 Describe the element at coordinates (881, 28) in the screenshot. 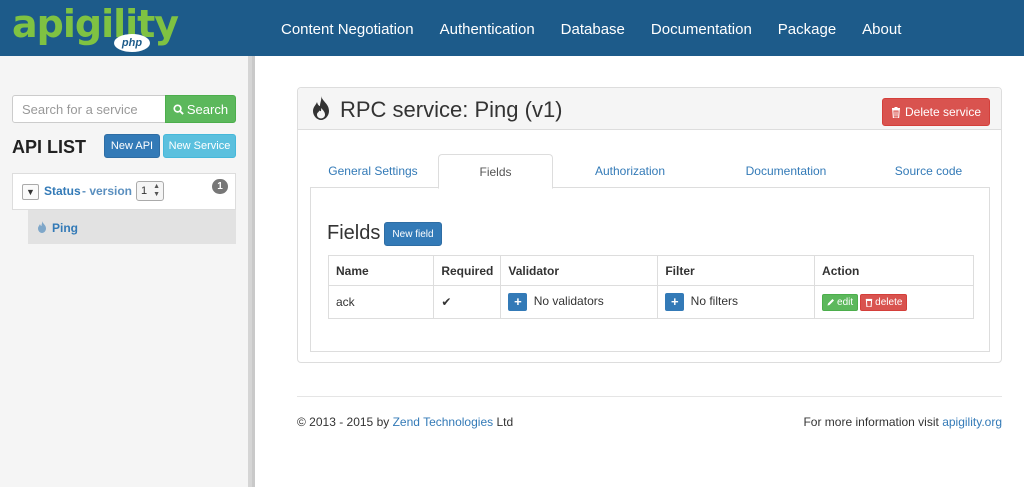

I see `nav-about: About` at that location.